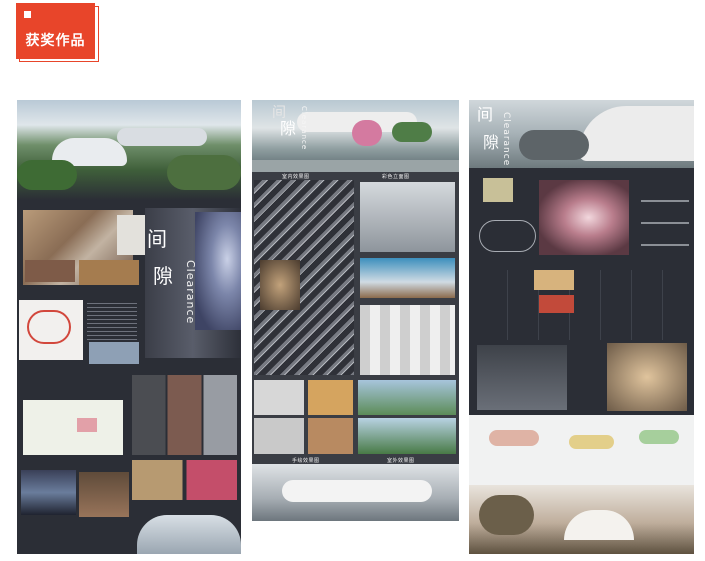 The image size is (705, 561). What do you see at coordinates (163, 276) in the screenshot?
I see `poster1-title-char2: 隙` at bounding box center [163, 276].